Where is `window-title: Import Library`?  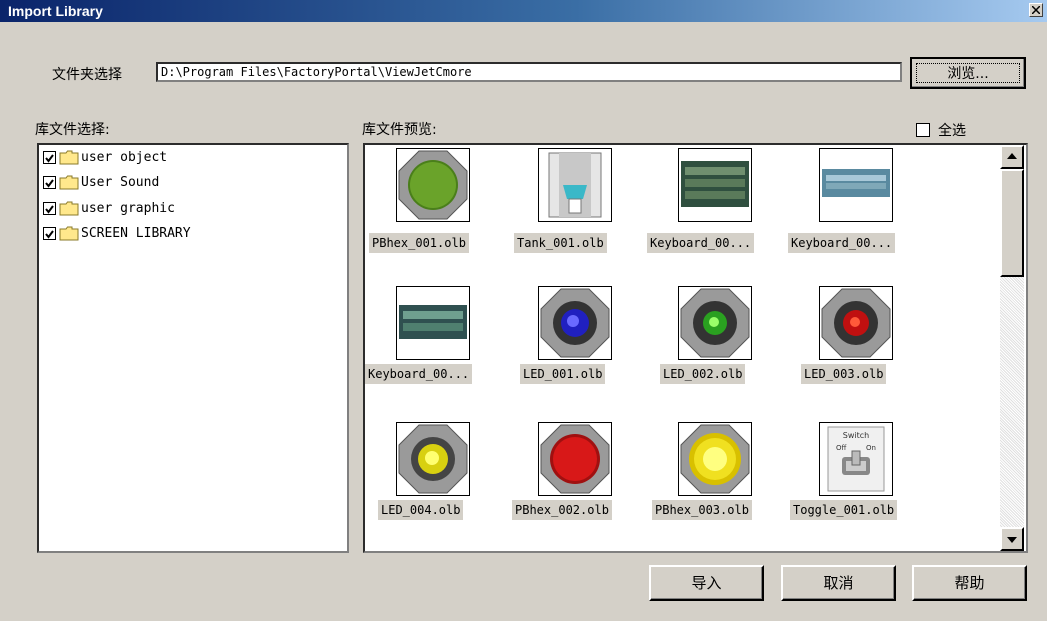
window-title: Import Library is located at coordinates (55, 11).